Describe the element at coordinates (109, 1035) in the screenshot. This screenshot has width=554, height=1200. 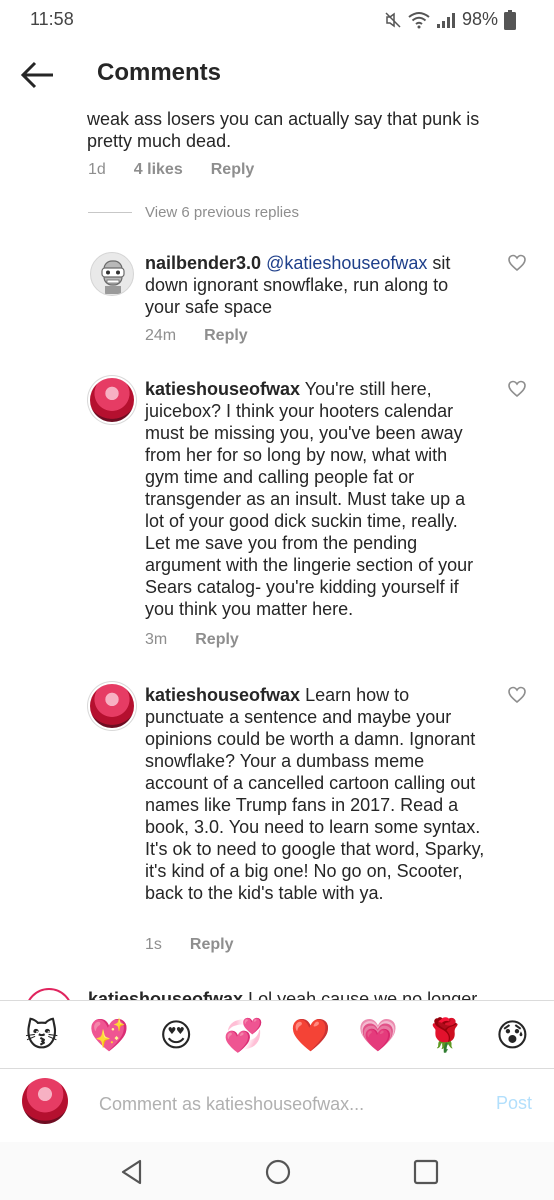
I see `emoji-sparkling-heart: 💖` at that location.